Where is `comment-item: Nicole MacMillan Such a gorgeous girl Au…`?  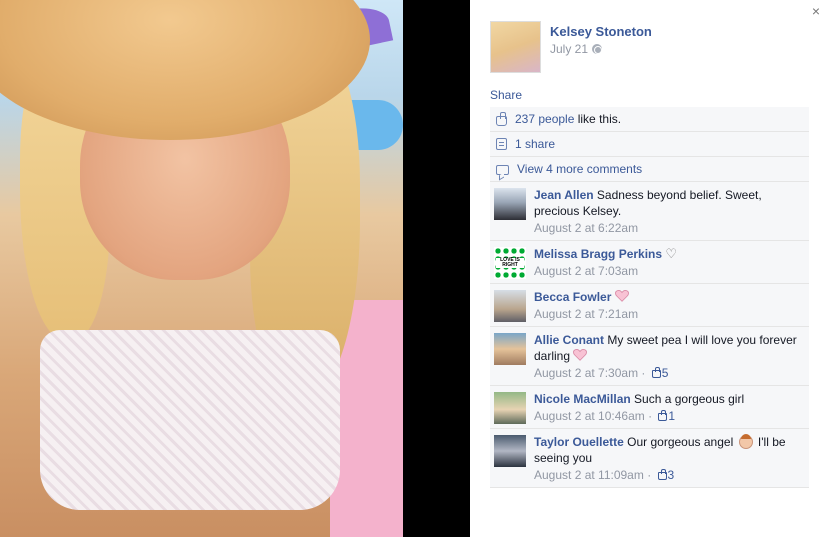
comment-item: Nicole MacMillan Such a gorgeous girl Au… is located at coordinates (649, 407).